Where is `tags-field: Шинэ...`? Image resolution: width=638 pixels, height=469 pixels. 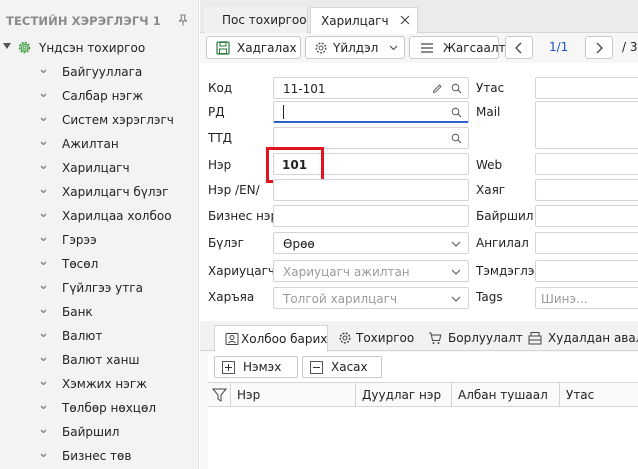 tags-field: Шинэ... is located at coordinates (586, 298).